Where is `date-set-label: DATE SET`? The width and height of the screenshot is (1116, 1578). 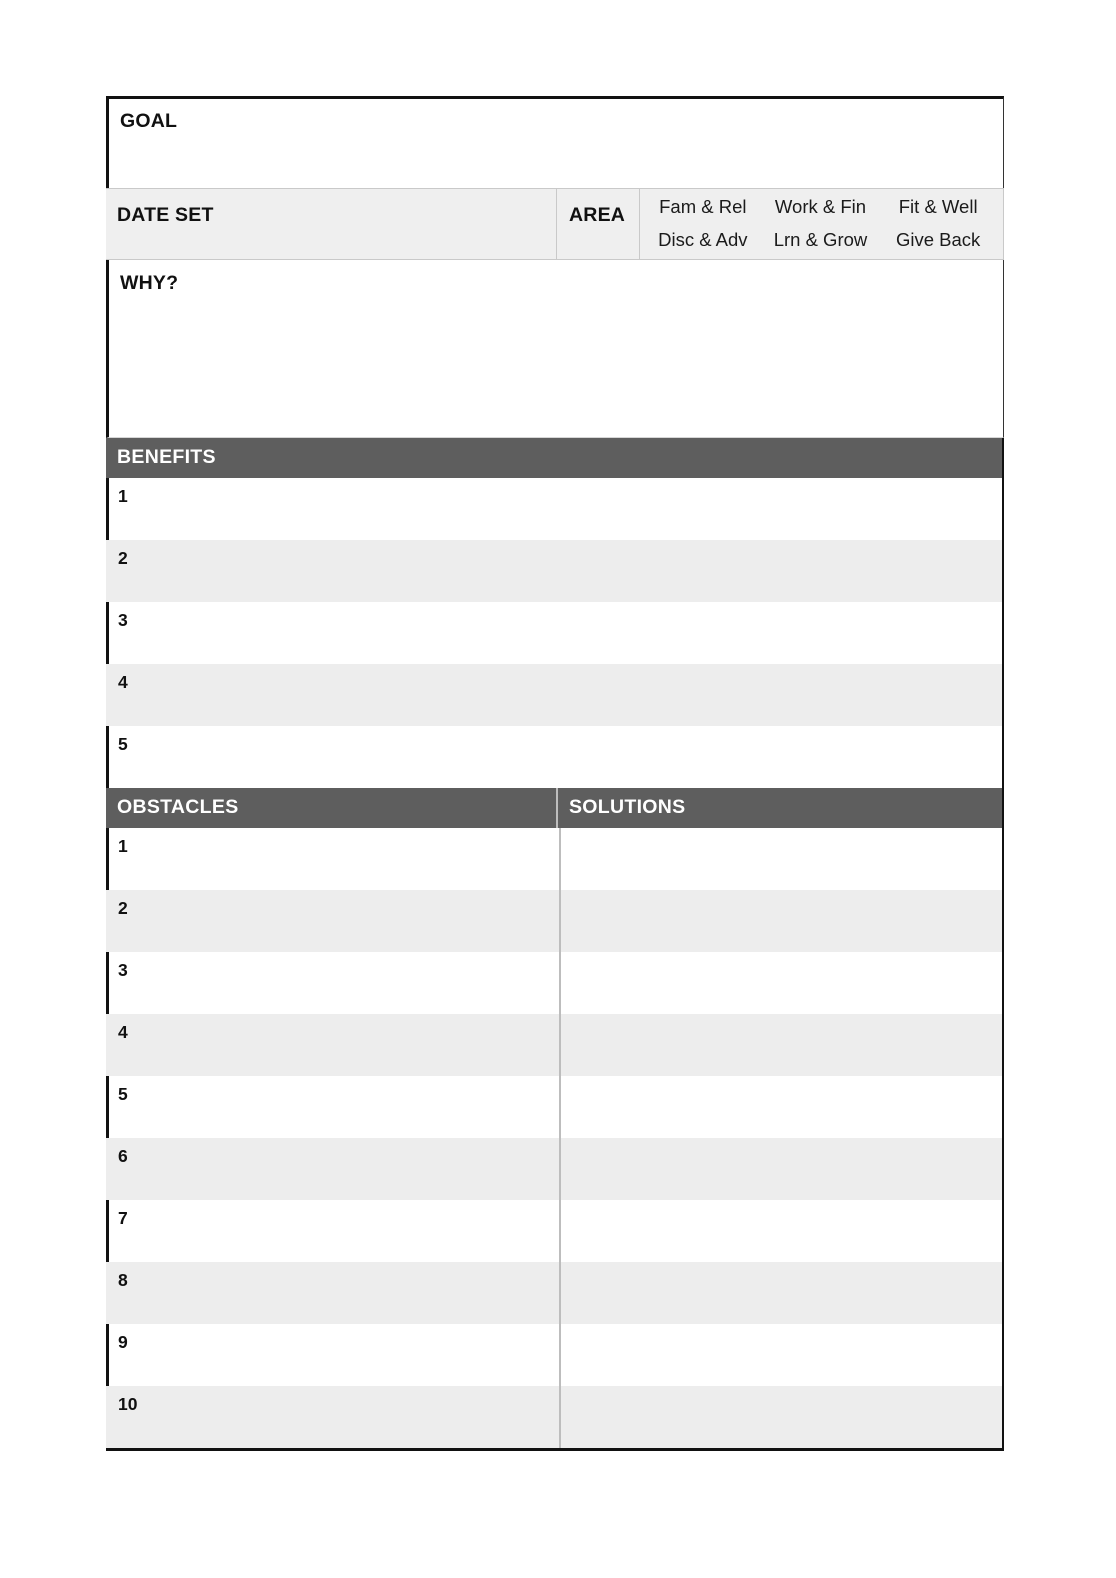
date-set-label: DATE SET is located at coordinates (165, 215).